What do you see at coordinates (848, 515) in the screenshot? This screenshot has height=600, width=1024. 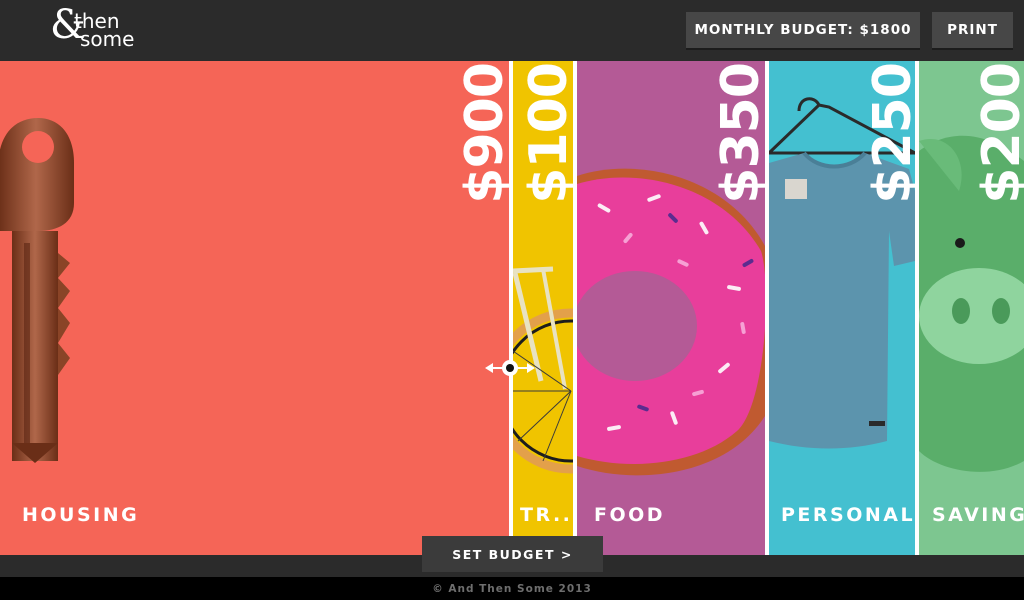 I see `personal-label: PERSONAL` at bounding box center [848, 515].